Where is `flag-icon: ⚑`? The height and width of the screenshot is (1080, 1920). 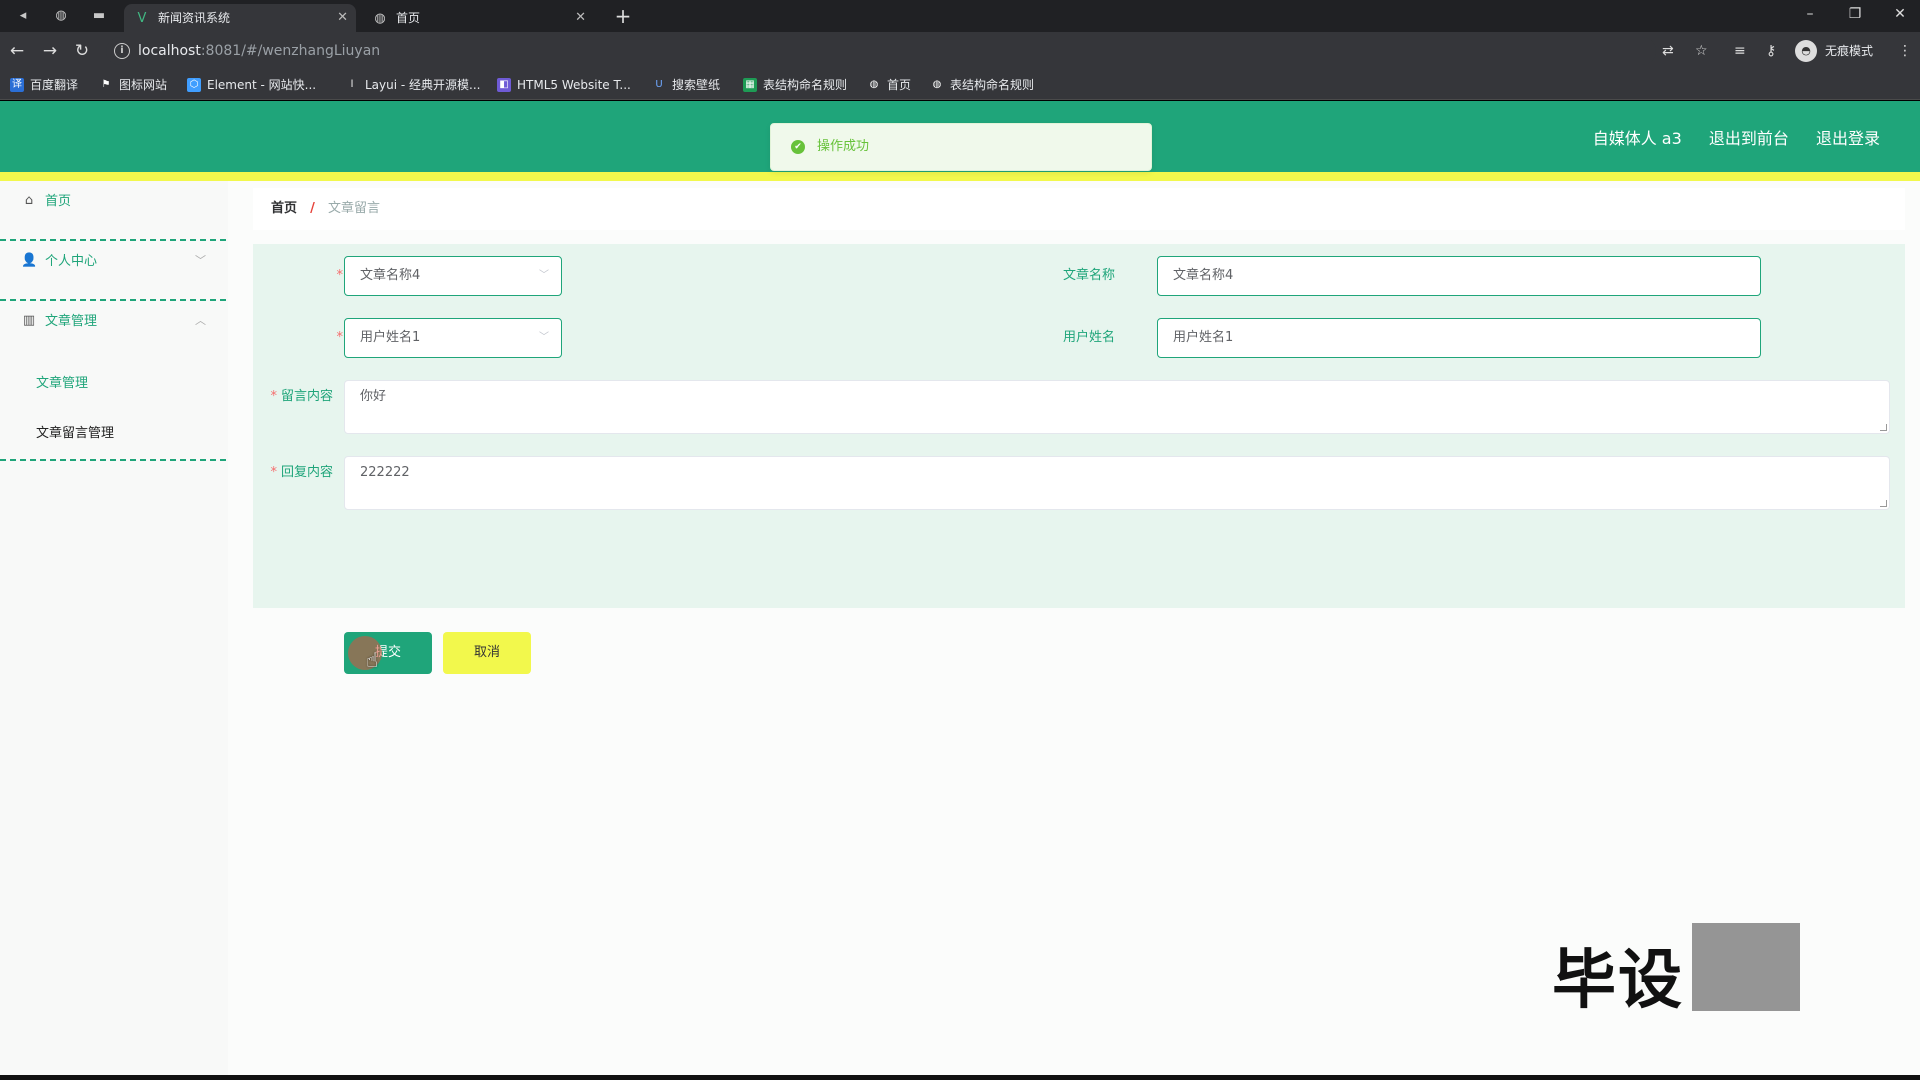
flag-icon: ⚑ is located at coordinates (106, 84).